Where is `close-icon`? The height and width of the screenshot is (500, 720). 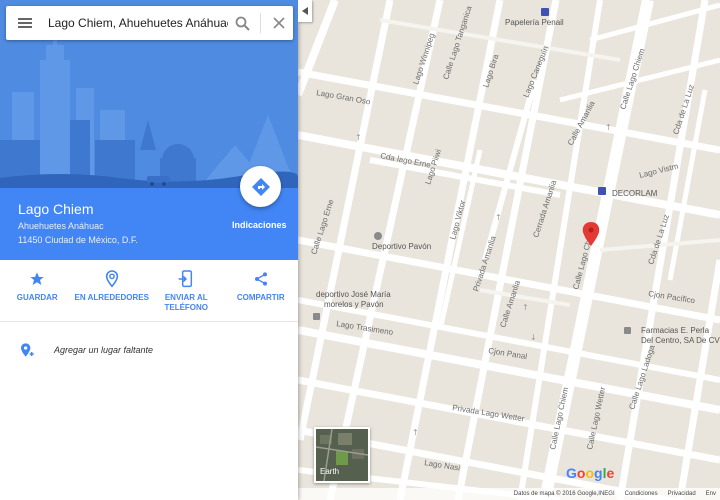 close-icon is located at coordinates (279, 23).